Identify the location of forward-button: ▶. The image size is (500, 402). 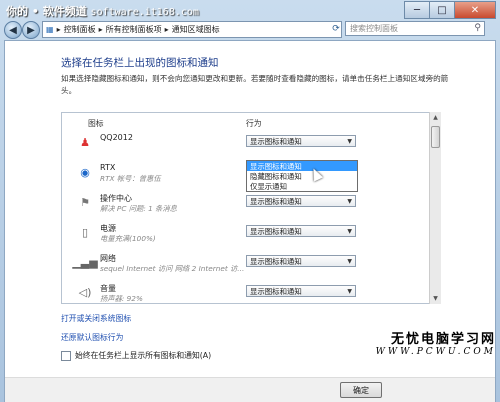
(31, 30).